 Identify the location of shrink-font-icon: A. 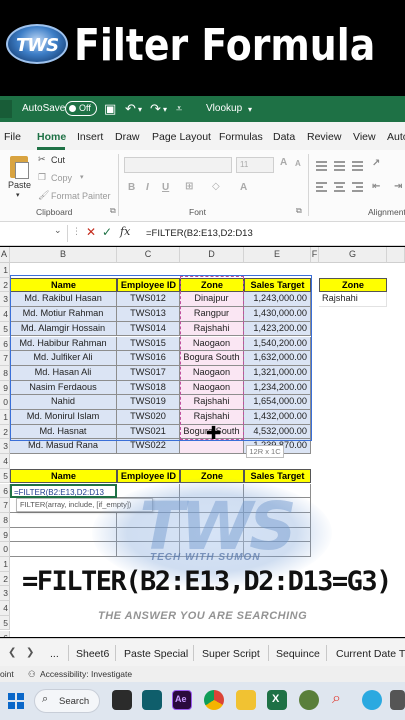
(298, 163).